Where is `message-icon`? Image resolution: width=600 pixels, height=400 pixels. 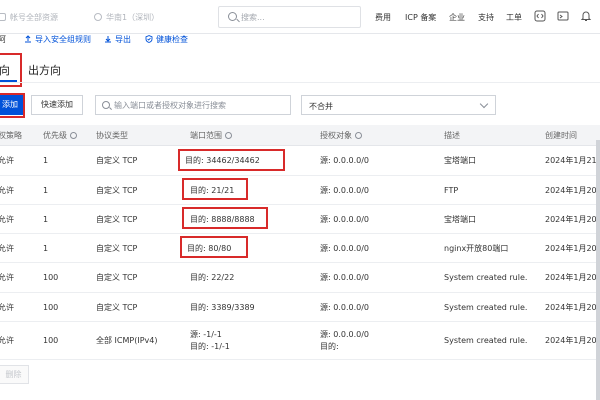
message-icon is located at coordinates (563, 16).